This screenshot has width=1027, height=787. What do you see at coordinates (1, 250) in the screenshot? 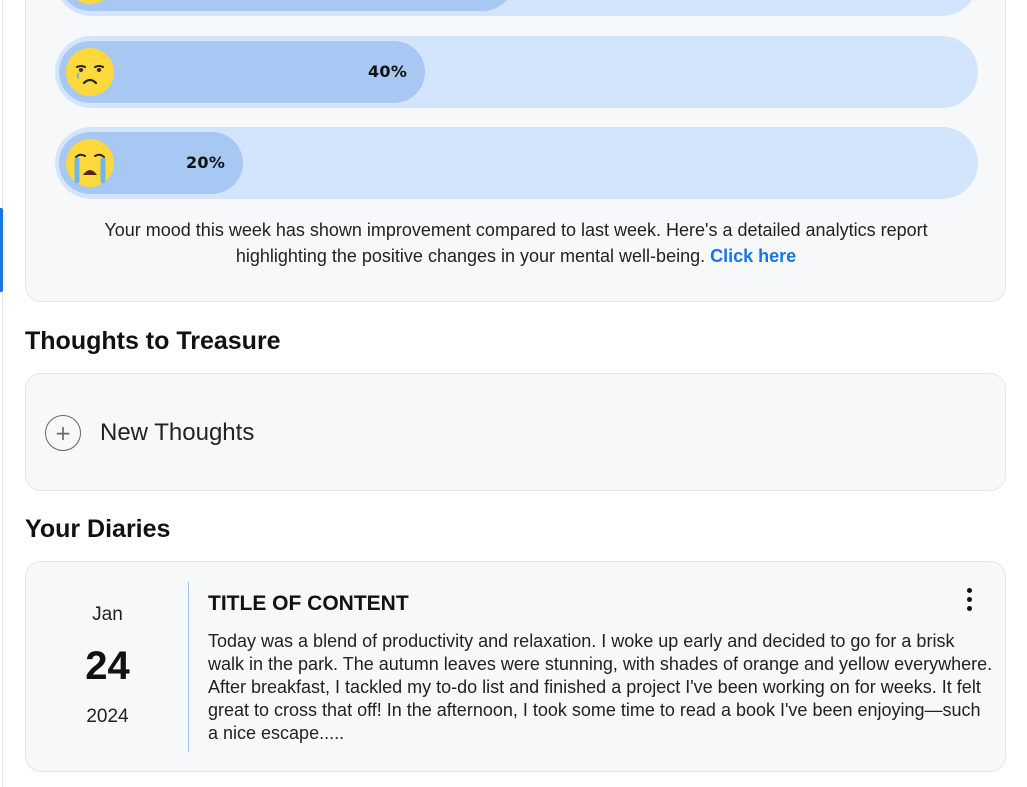
I see `nav-active-indicator` at bounding box center [1, 250].